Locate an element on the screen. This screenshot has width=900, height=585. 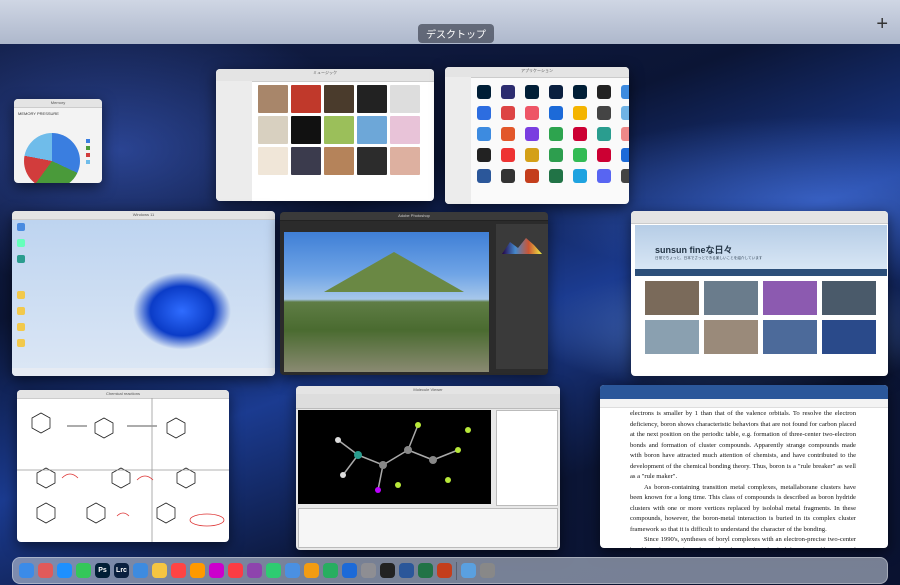
windows-taskbar is located at coordinates (143, 372).